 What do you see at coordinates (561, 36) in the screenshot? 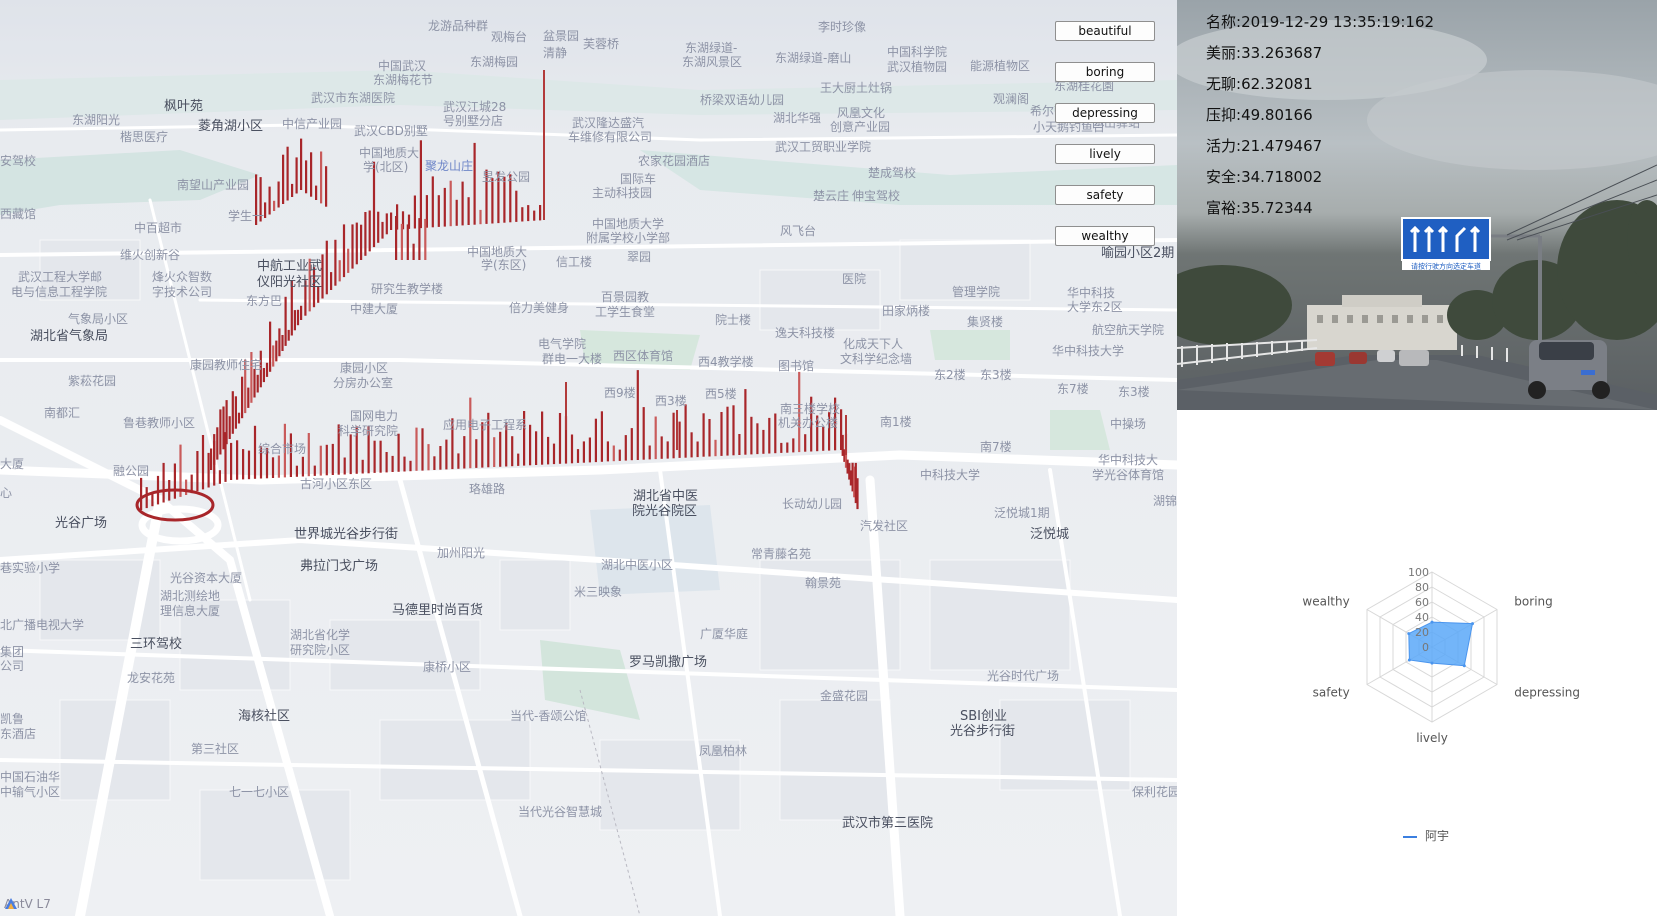
I see `map-place-label: 盆景园` at bounding box center [561, 36].